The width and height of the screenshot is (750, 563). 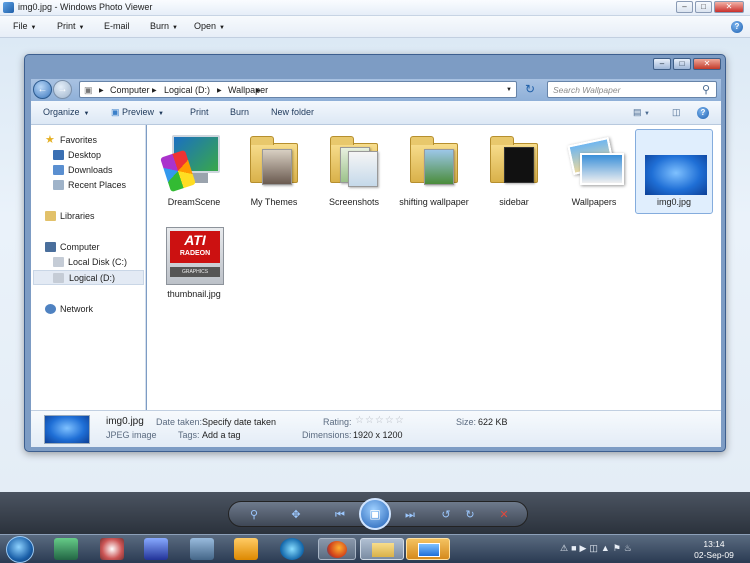 What do you see at coordinates (194, 177) in the screenshot?
I see `file-item-dreamscene: DreamScene` at bounding box center [194, 177].